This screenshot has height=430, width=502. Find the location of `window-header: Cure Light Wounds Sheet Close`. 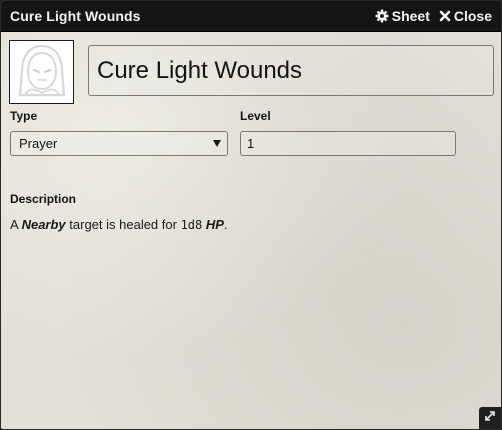

window-header: Cure Light Wounds Sheet Close is located at coordinates (251, 16).